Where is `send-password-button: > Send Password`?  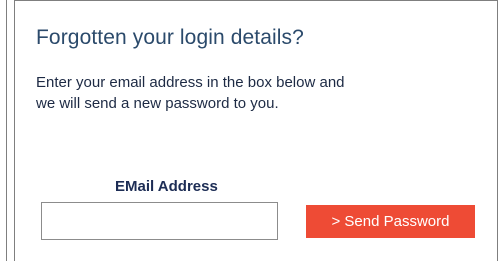 send-password-button: > Send Password is located at coordinates (390, 221).